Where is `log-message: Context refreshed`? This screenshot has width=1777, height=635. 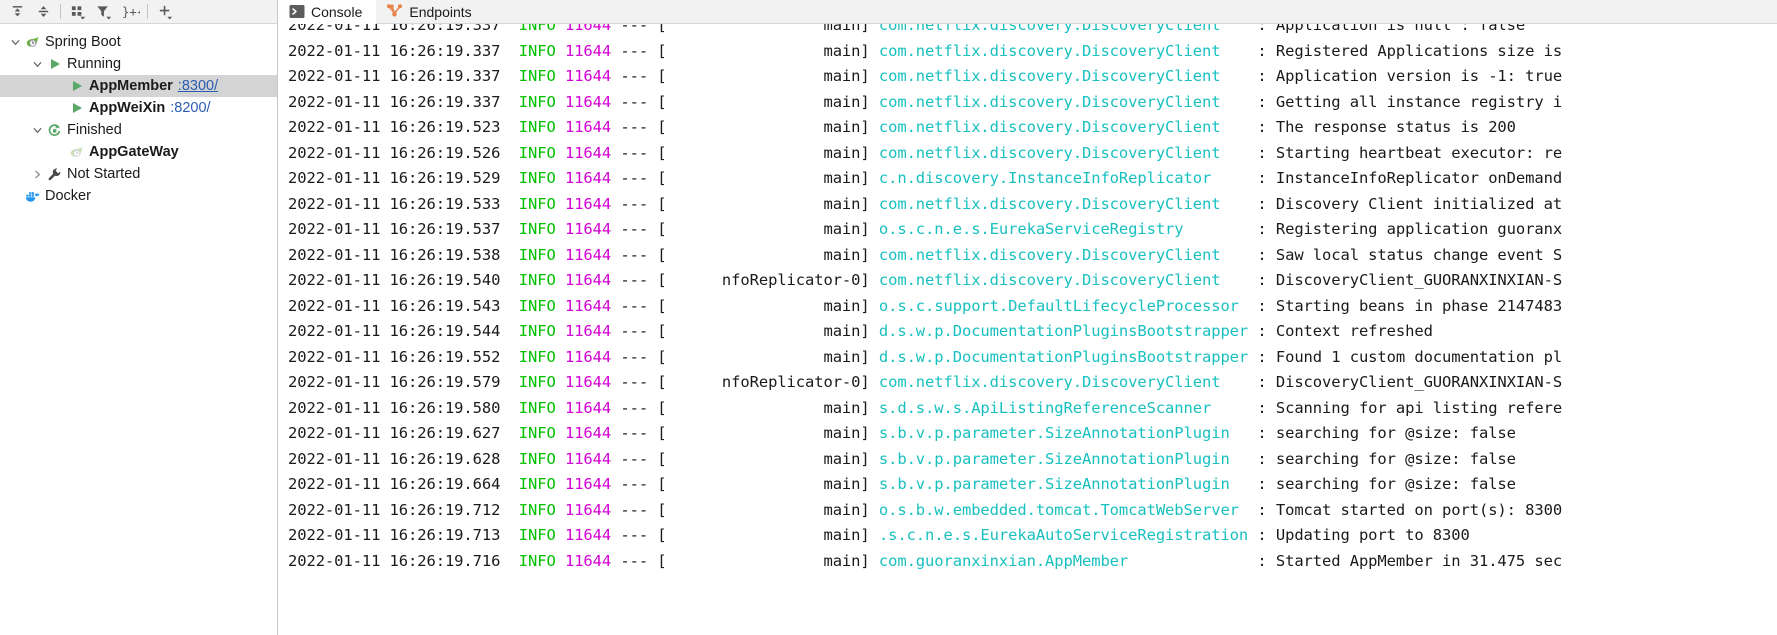 log-message: Context refreshed is located at coordinates (1354, 331).